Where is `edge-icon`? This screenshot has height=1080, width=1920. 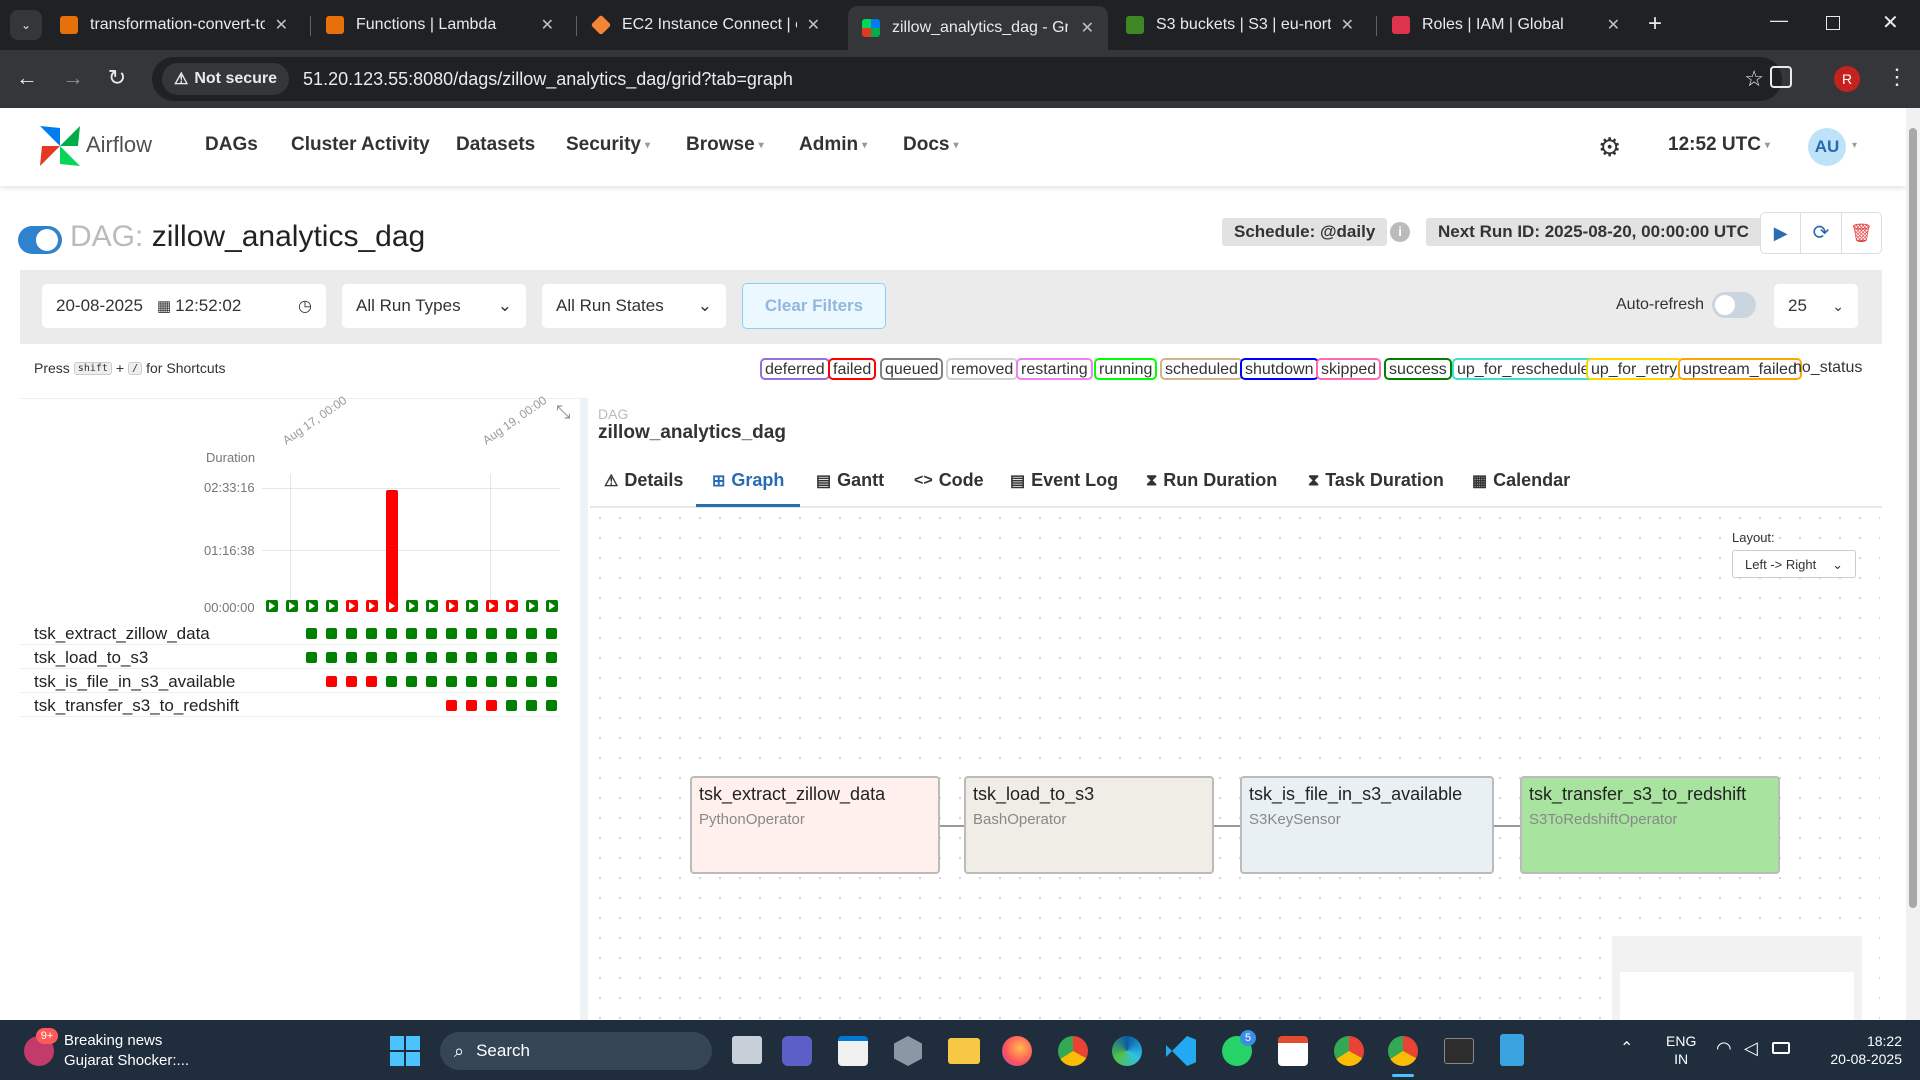 edge-icon is located at coordinates (1127, 1051).